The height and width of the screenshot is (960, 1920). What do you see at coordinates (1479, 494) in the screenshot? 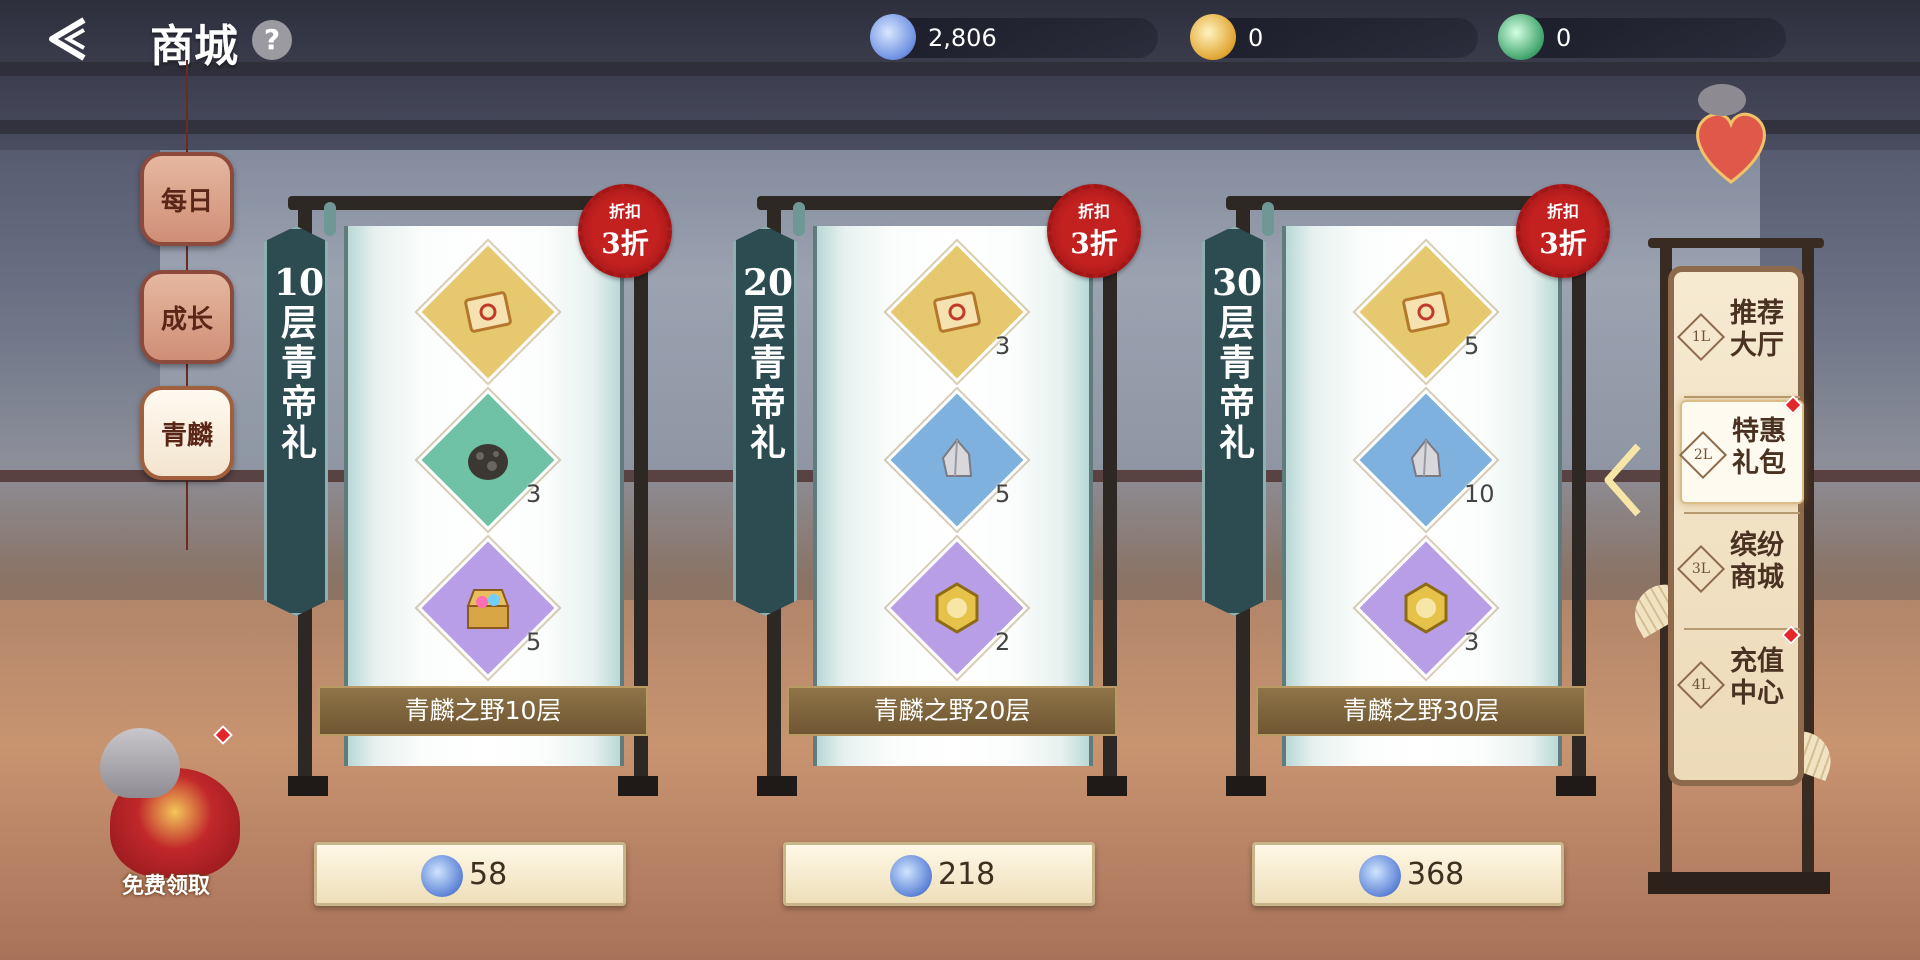
I see `item-quantity: 10` at bounding box center [1479, 494].